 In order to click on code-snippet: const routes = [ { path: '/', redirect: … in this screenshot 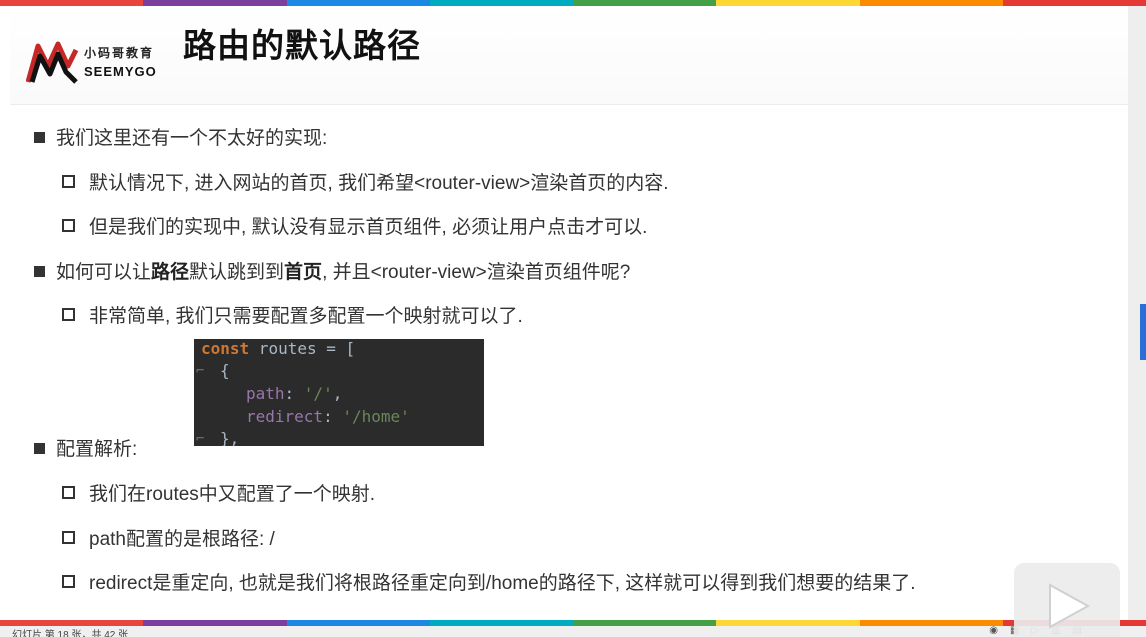, I will do `click(339, 392)`.